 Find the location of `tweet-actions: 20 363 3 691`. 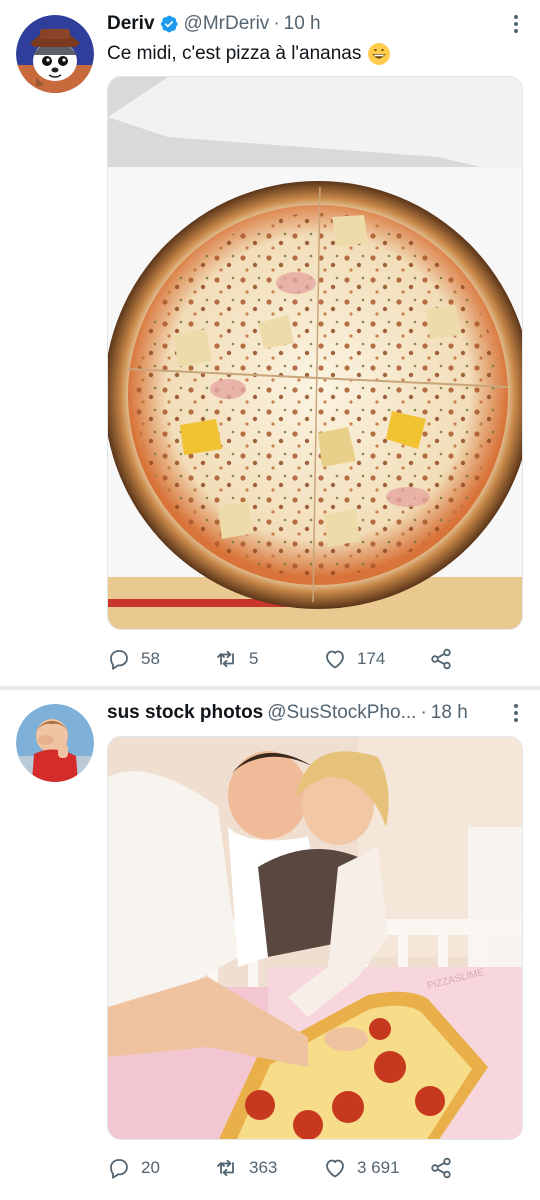

tweet-actions: 20 363 3 691 is located at coordinates (287, 1168).